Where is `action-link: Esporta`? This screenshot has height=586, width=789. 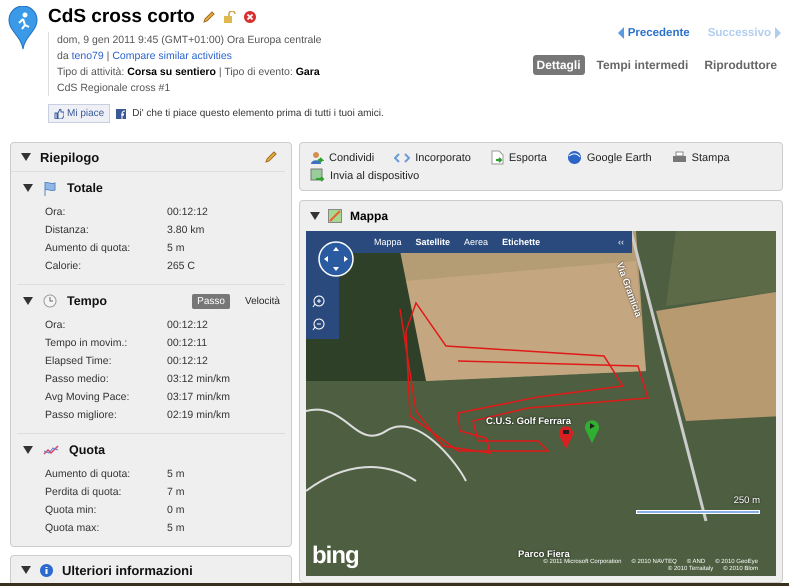
action-link: Esporta is located at coordinates (518, 157).